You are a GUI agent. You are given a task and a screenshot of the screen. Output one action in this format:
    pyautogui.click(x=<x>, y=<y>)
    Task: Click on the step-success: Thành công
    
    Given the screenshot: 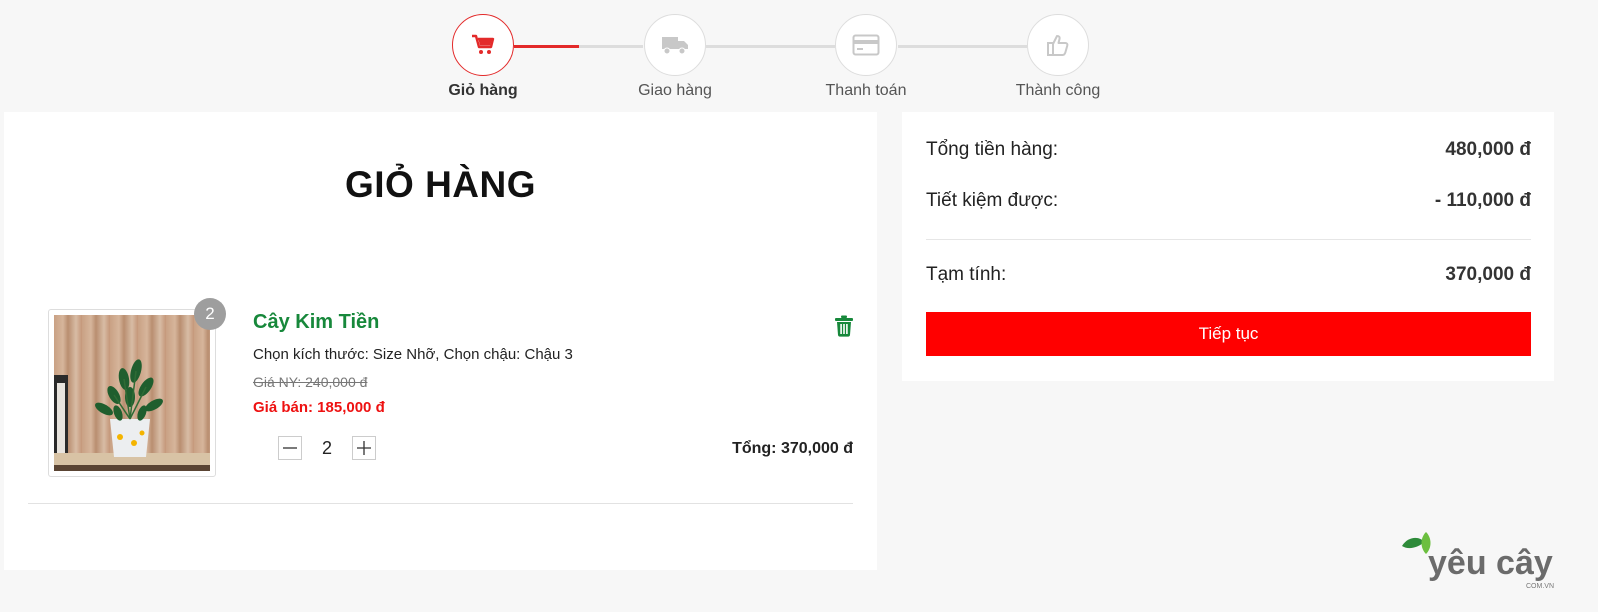 What is the action you would take?
    pyautogui.click(x=1058, y=57)
    